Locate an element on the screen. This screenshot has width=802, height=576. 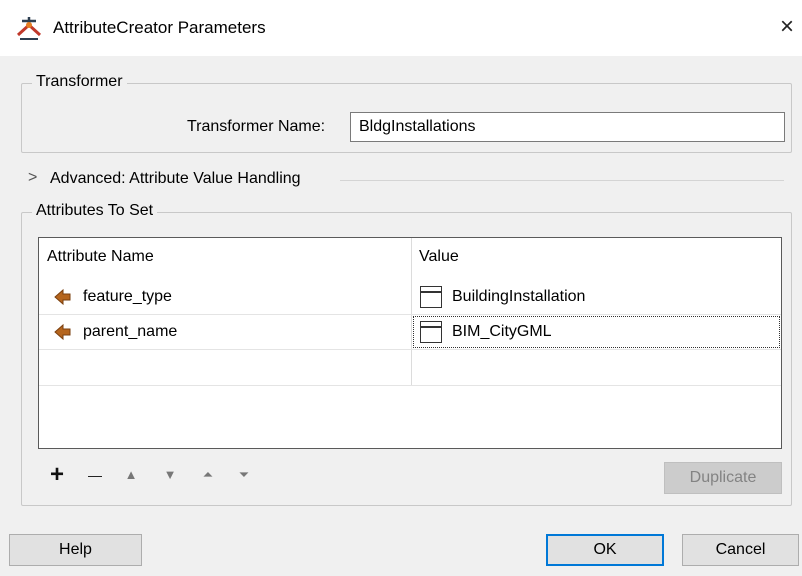
duplicate-button: Duplicate is located at coordinates (723, 478).